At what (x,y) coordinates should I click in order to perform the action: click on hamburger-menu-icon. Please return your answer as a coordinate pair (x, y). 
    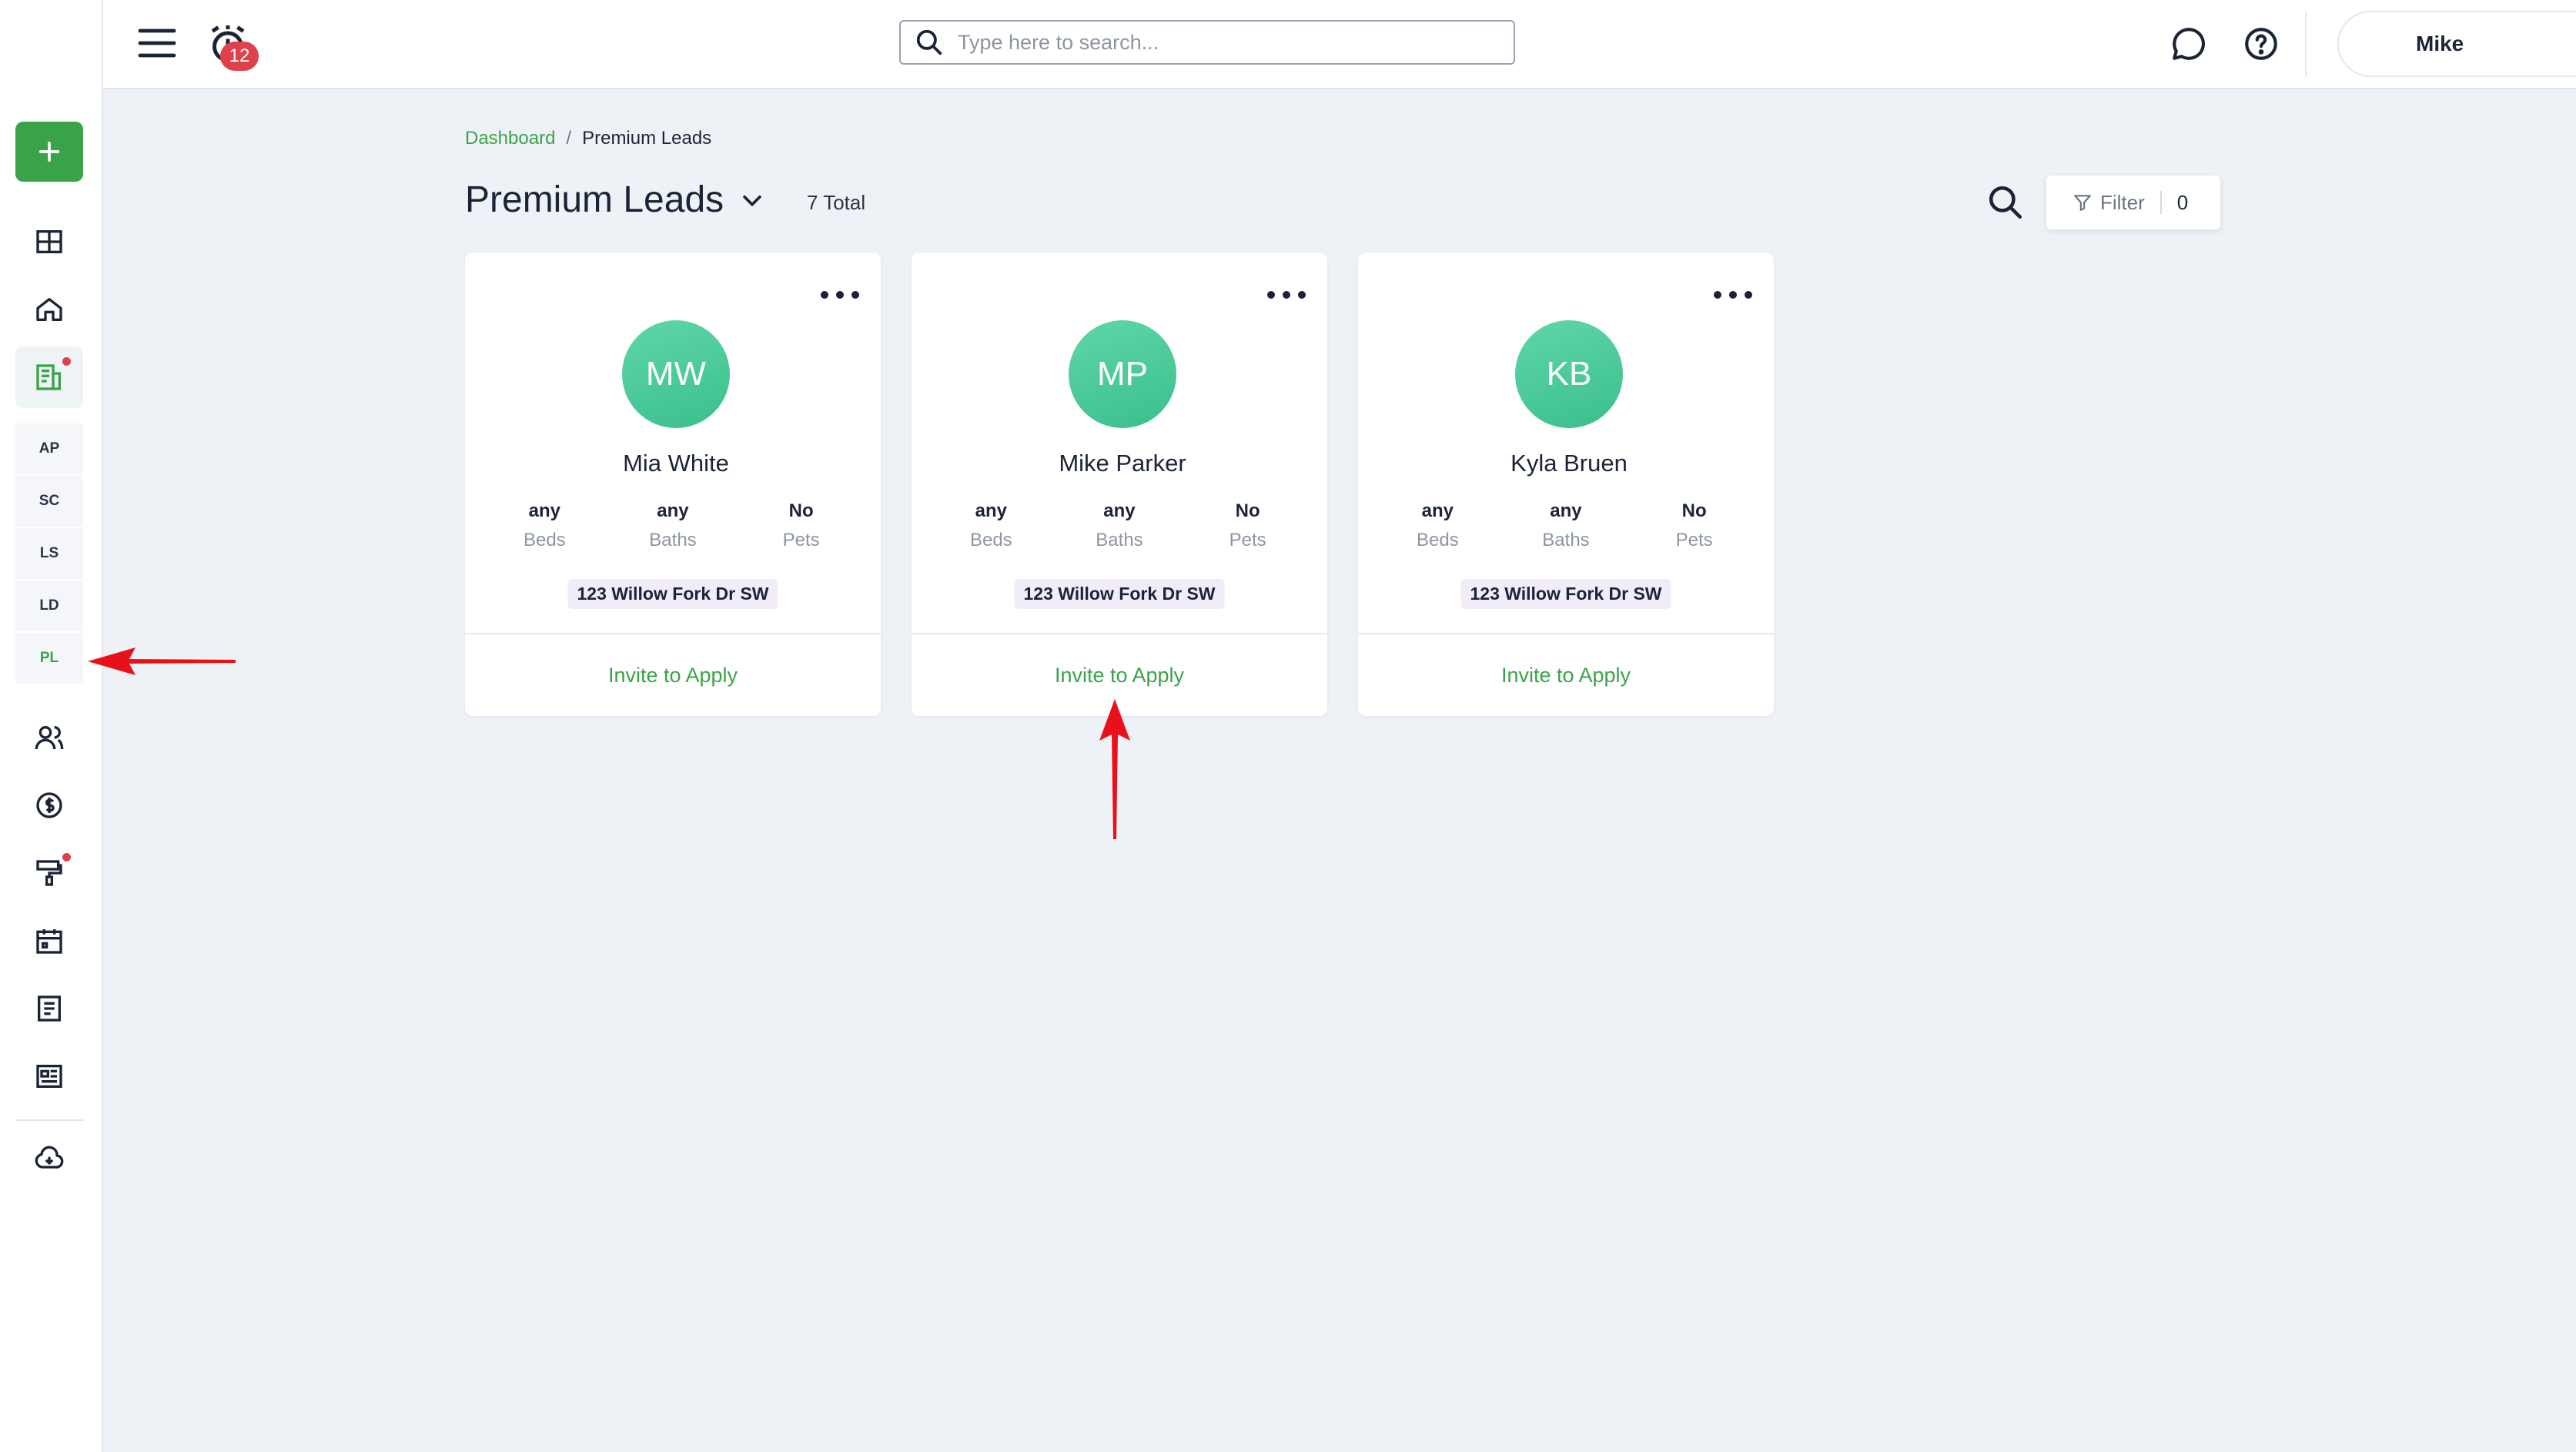
    Looking at the image, I should click on (157, 43).